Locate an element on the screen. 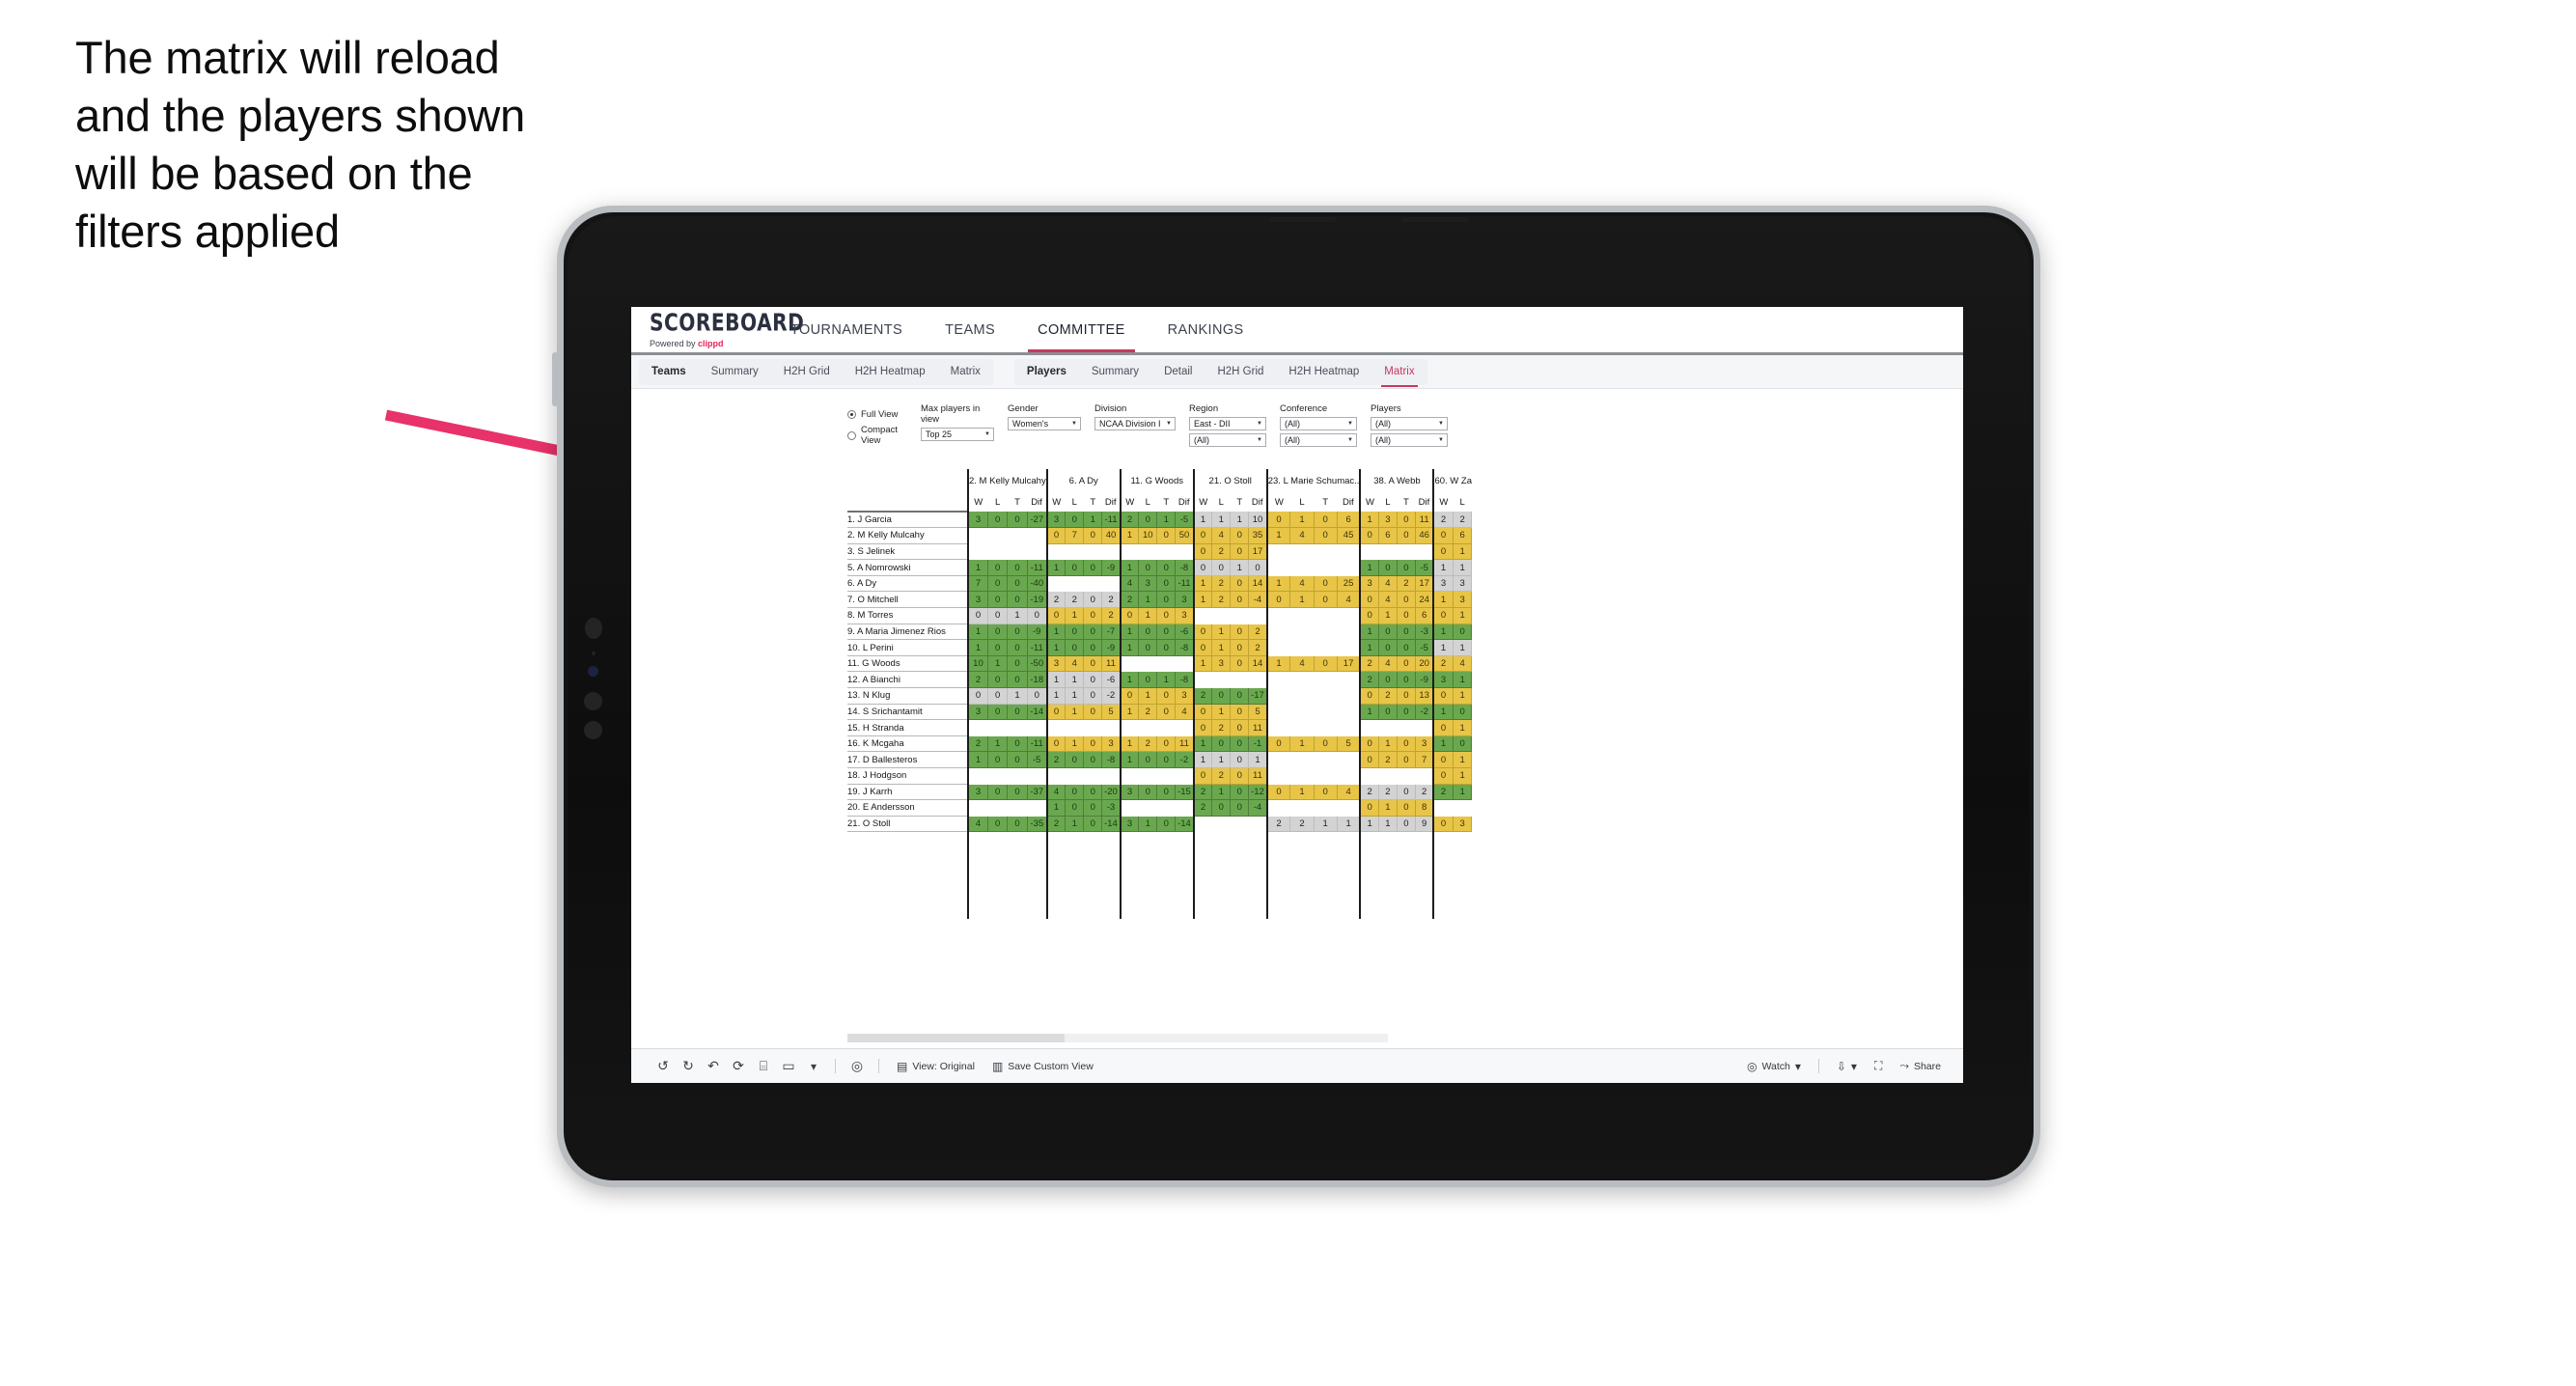  dropdown-gender: Women's ▼ is located at coordinates (1044, 424).